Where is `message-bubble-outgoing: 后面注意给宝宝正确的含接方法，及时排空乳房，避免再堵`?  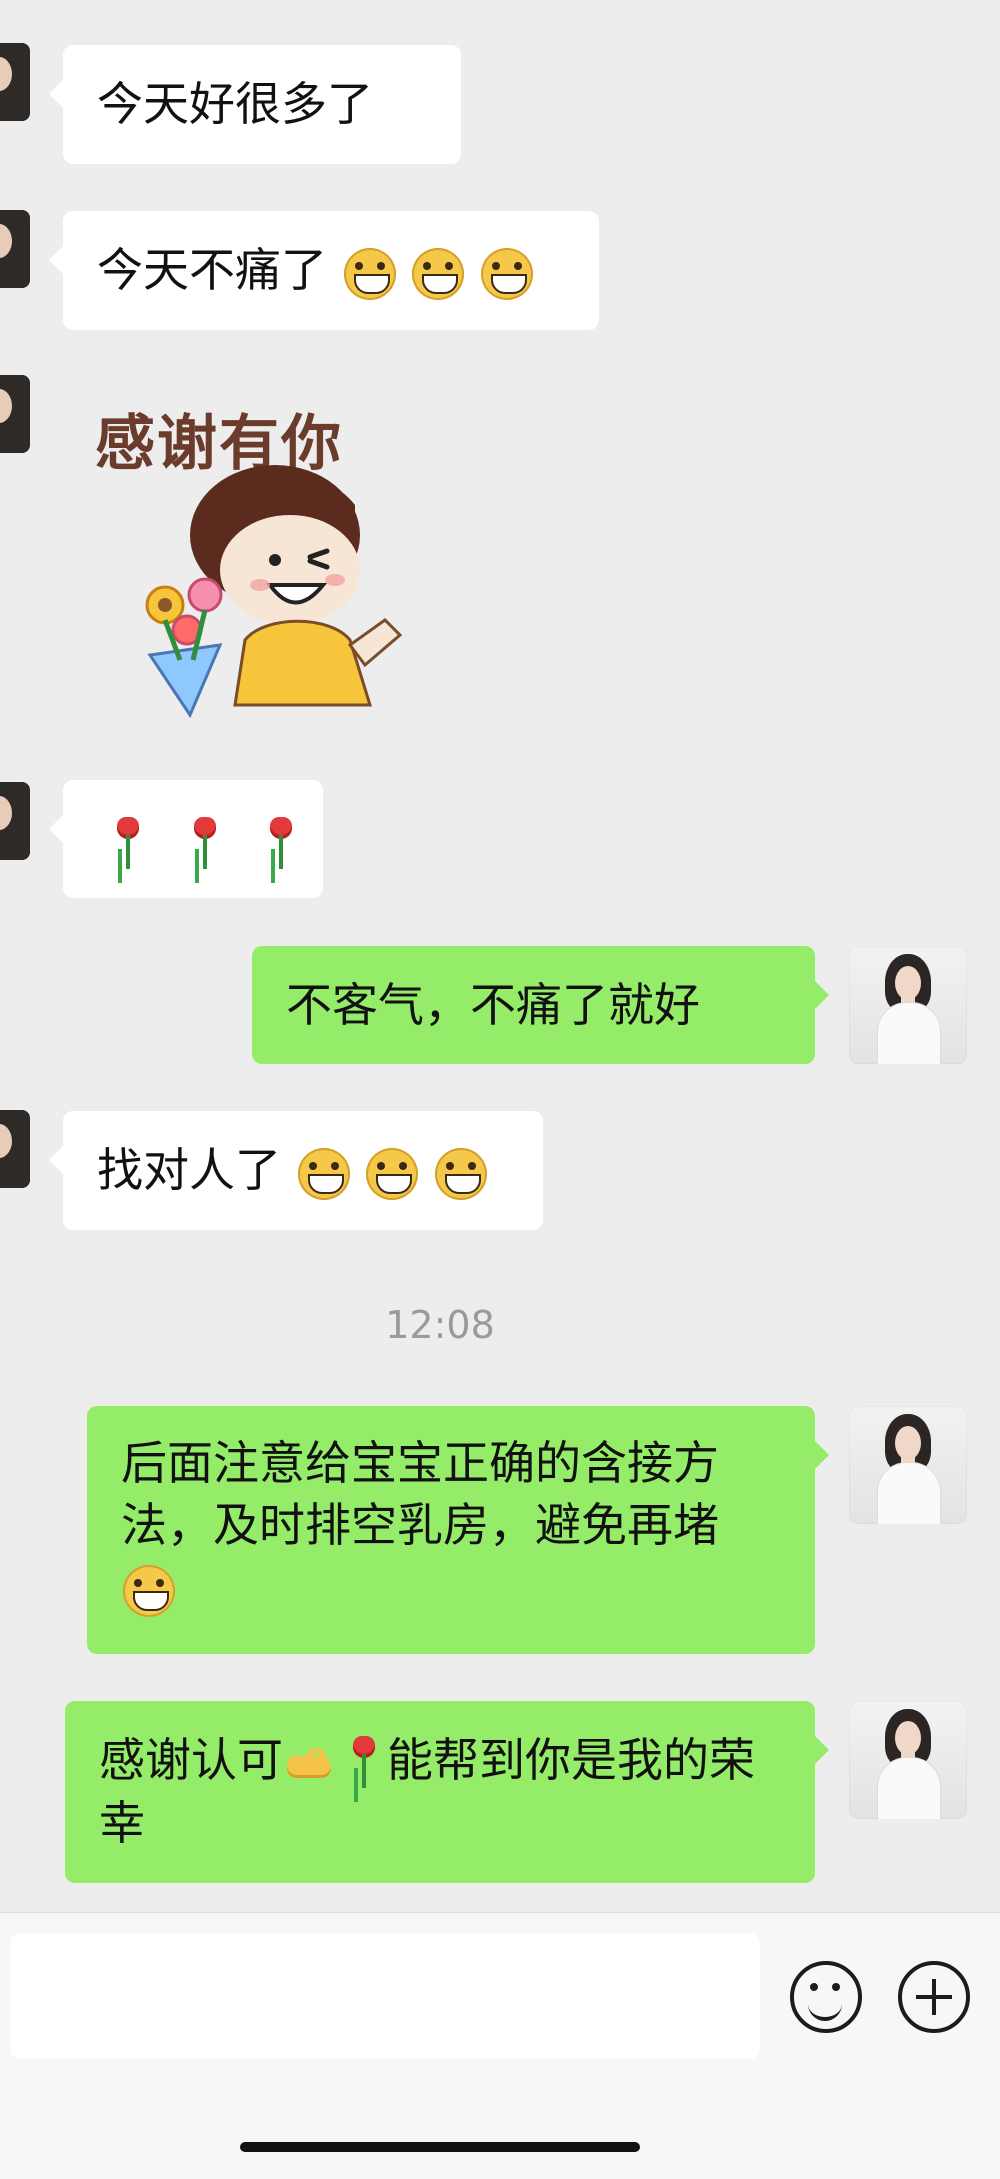 message-bubble-outgoing: 后面注意给宝宝正确的含接方法，及时排空乳房，避免再堵 is located at coordinates (458, 1530).